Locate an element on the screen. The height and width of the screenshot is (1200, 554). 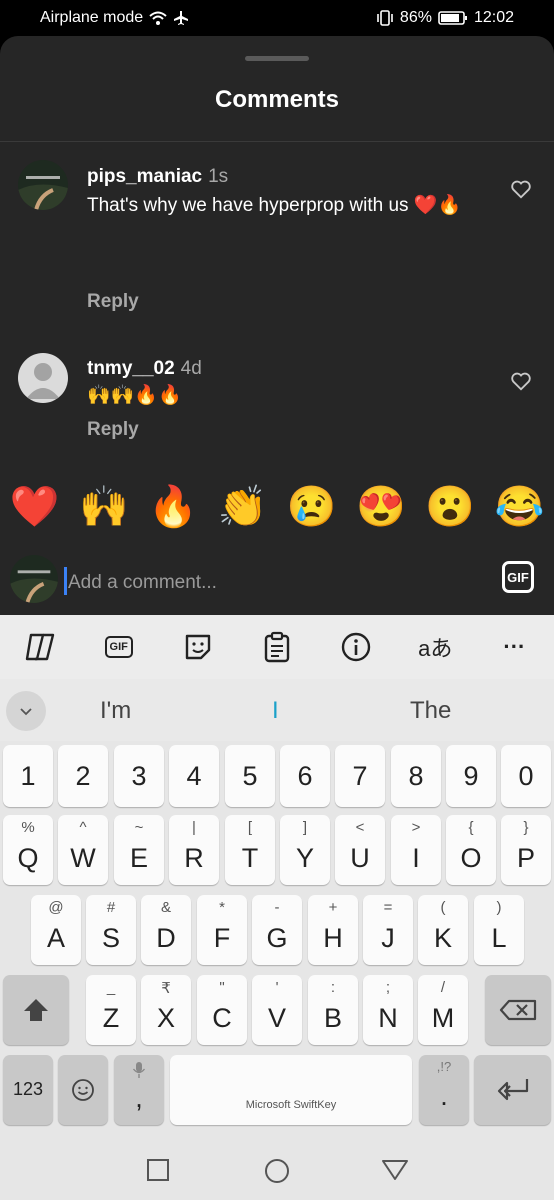
comment-input is located at coordinates (258, 583).